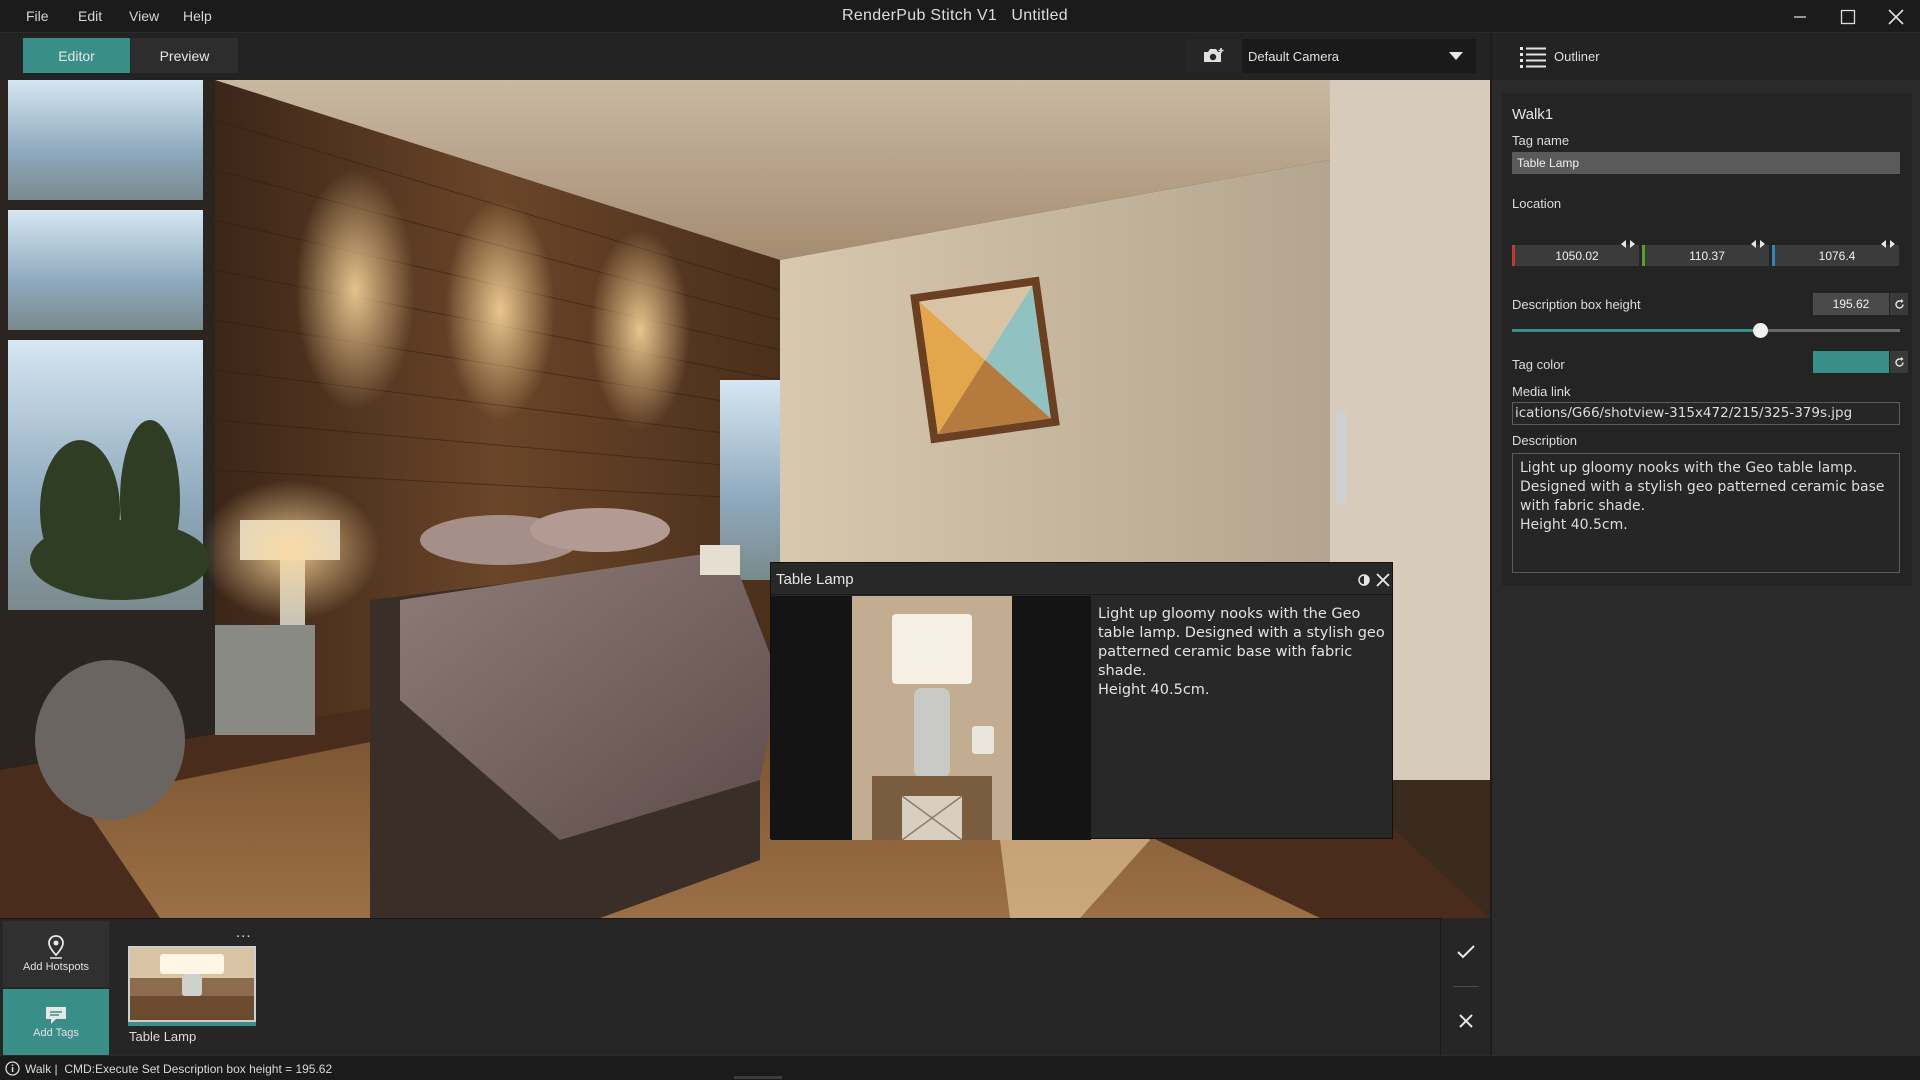 The image size is (1920, 1080). Describe the element at coordinates (1081, 579) in the screenshot. I see `popup-header: Table Lamp` at that location.